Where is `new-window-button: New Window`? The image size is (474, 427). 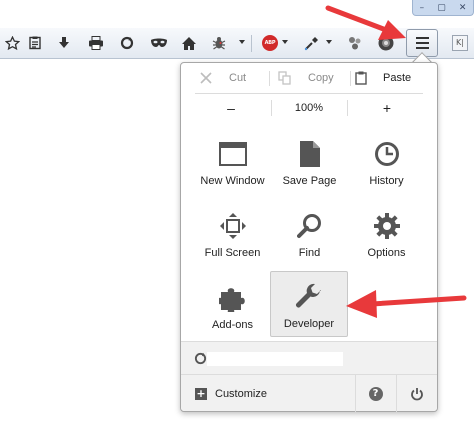 new-window-button: New Window is located at coordinates (232, 164).